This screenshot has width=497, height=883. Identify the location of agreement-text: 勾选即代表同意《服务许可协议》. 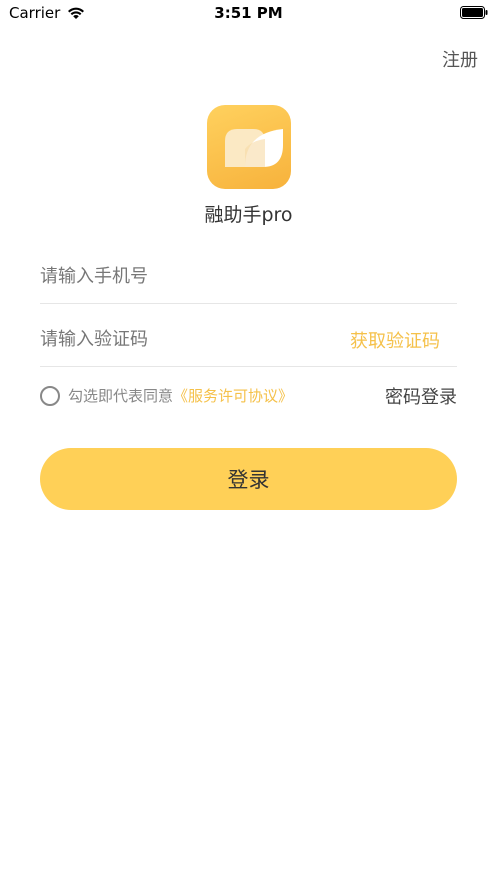
(180, 395).